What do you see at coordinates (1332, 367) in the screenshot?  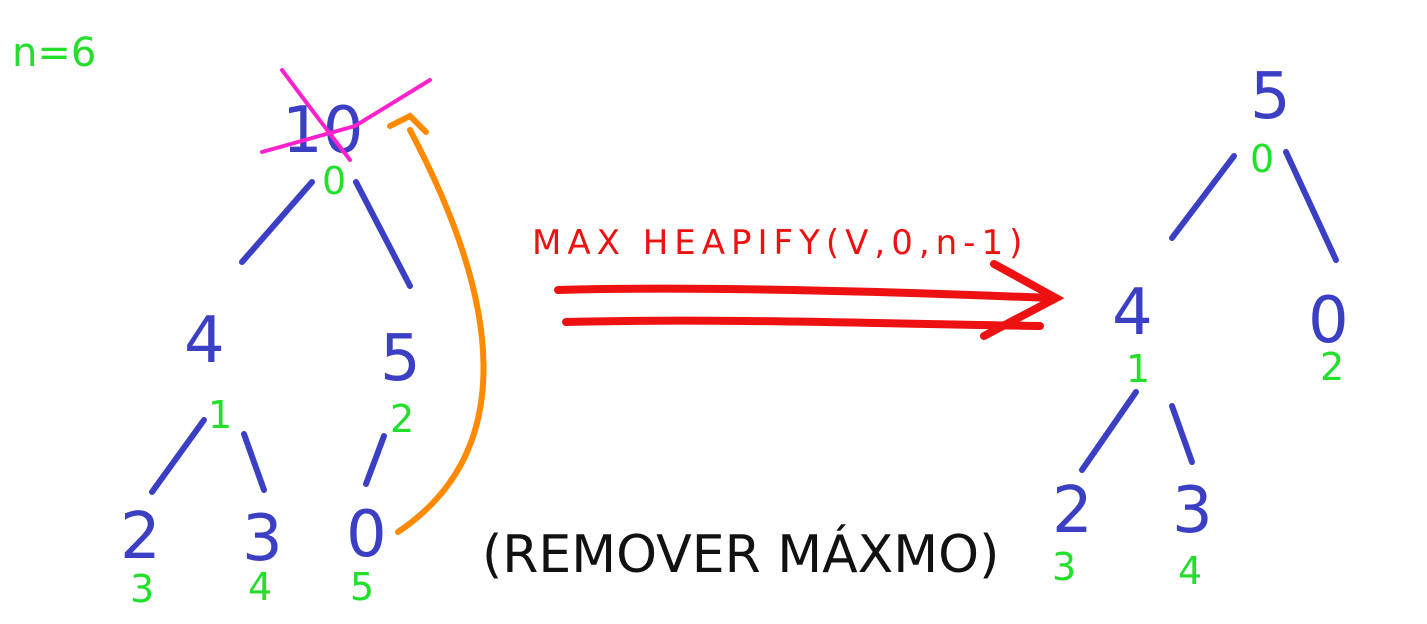 I see `after-node-2-index: 2` at bounding box center [1332, 367].